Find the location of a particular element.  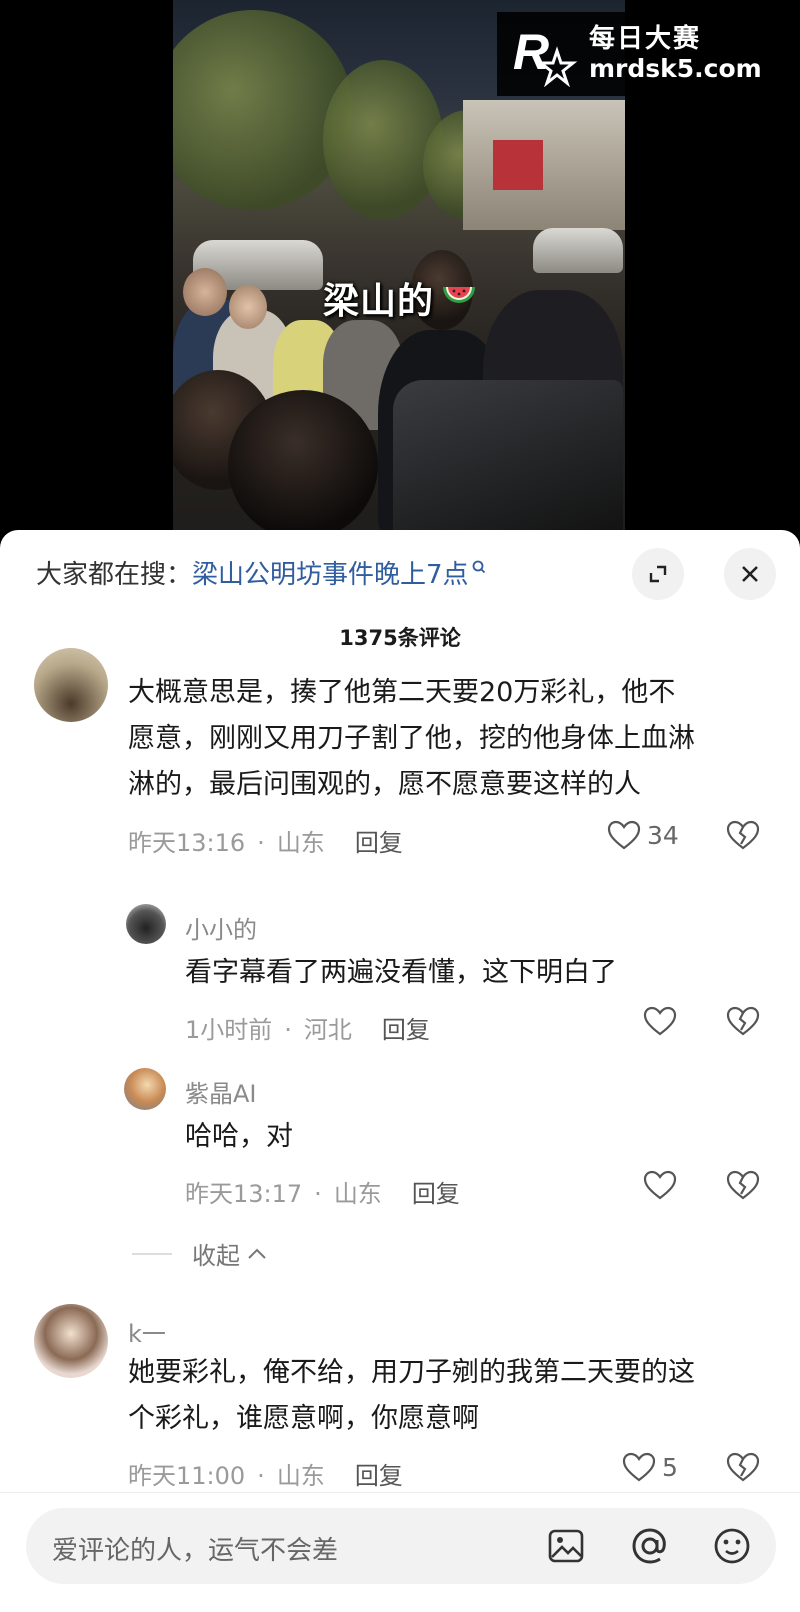

comment-time: 昨天11:00 is located at coordinates (187, 1476).